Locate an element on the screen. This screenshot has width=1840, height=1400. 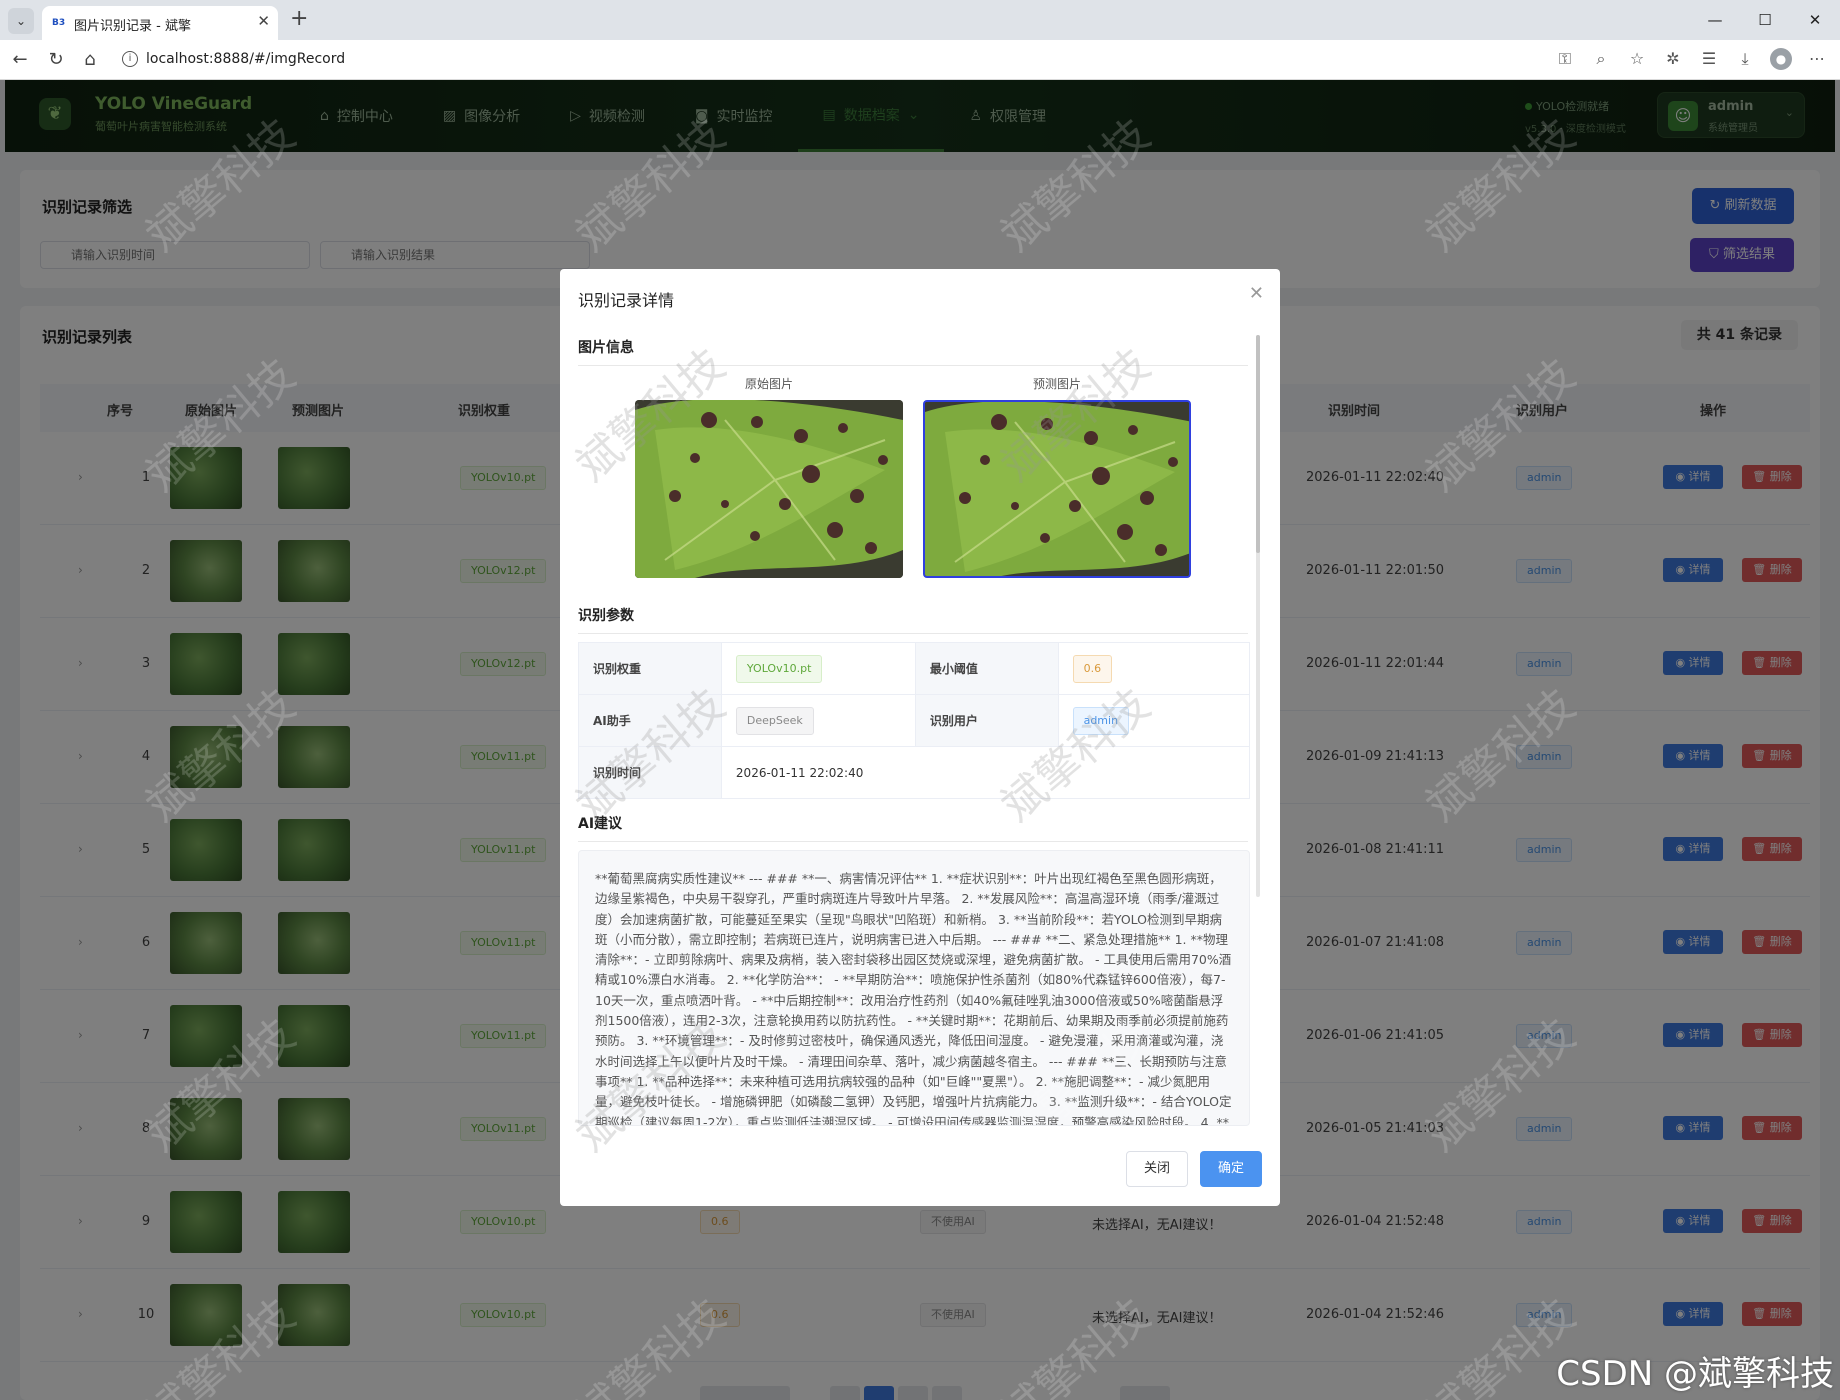
dialog-scrollbar is located at coordinates (1258, 616).